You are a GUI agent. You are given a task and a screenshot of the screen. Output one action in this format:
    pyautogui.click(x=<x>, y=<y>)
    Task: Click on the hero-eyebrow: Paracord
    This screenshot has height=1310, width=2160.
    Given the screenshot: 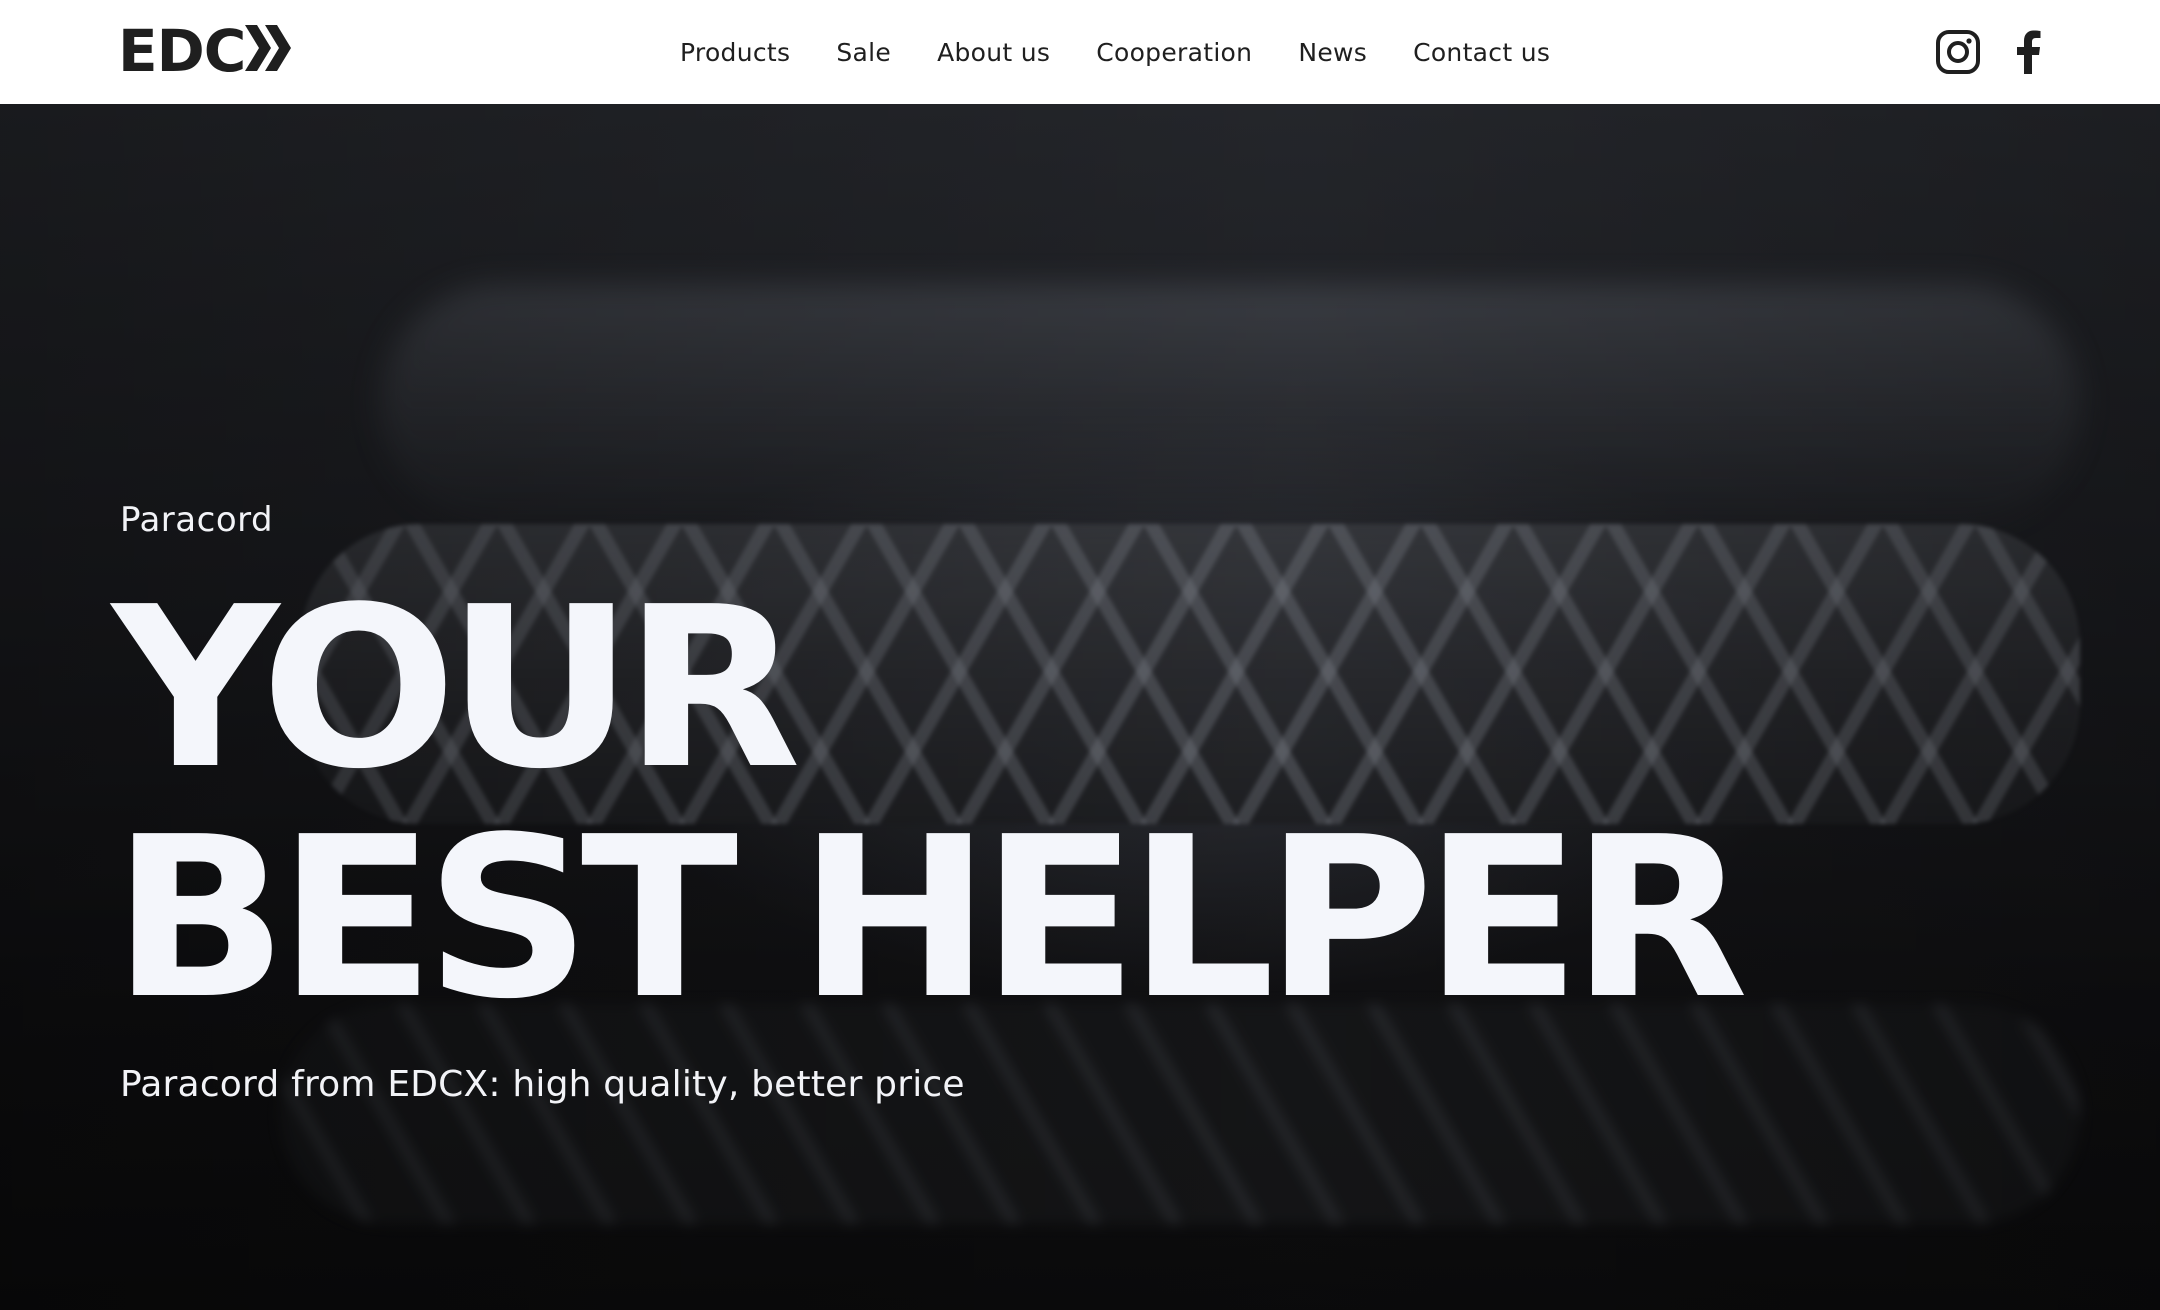 What is the action you would take?
    pyautogui.click(x=197, y=520)
    